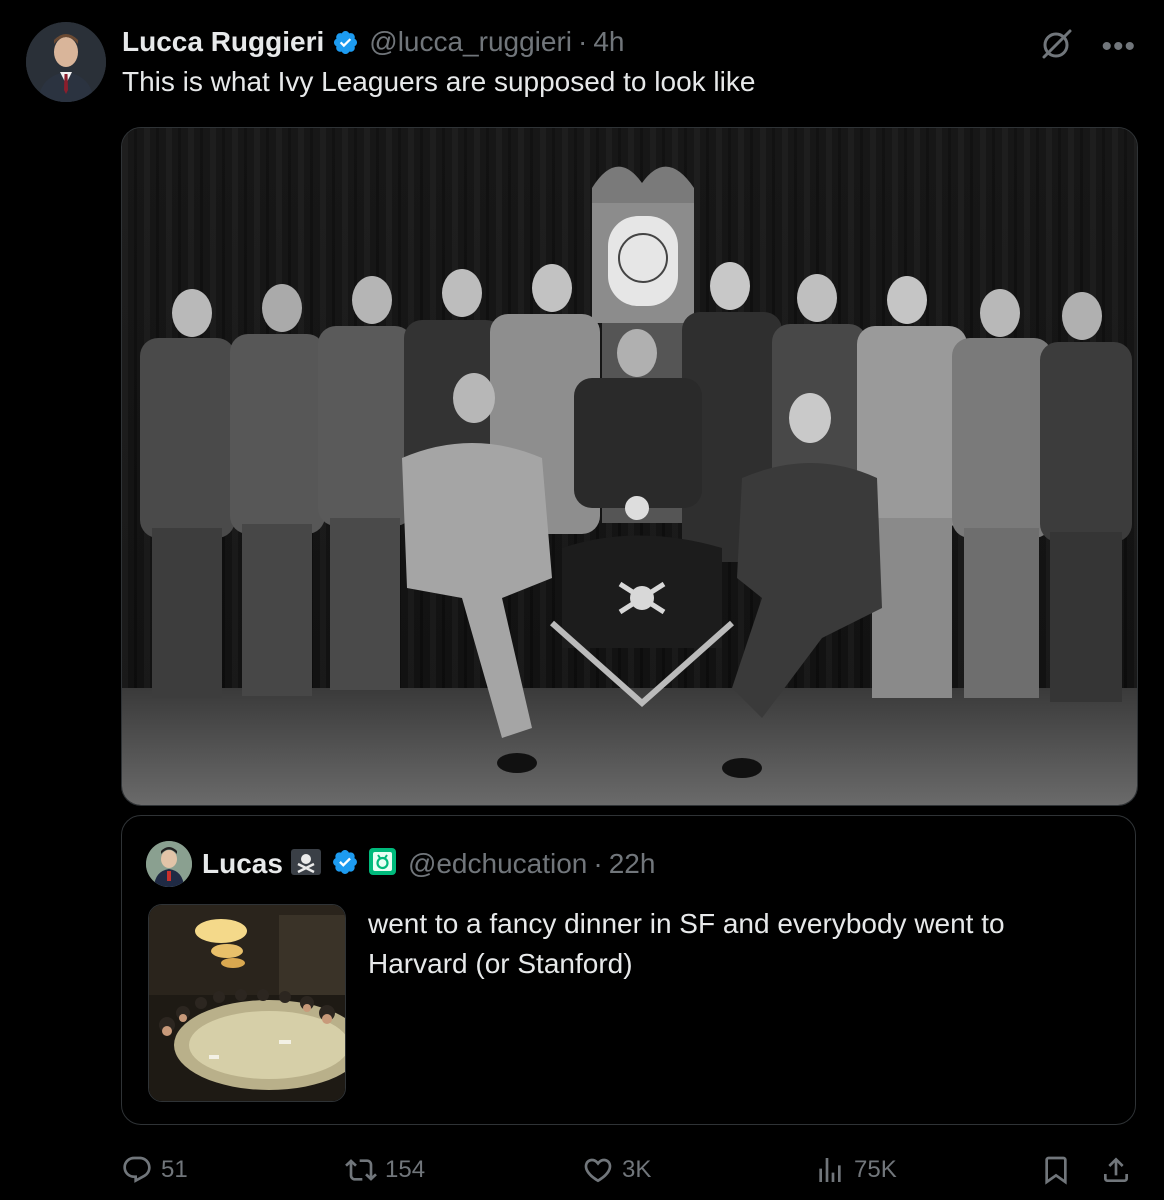 Image resolution: width=1164 pixels, height=1200 pixels. What do you see at coordinates (361, 1170) in the screenshot?
I see `repost-icon` at bounding box center [361, 1170].